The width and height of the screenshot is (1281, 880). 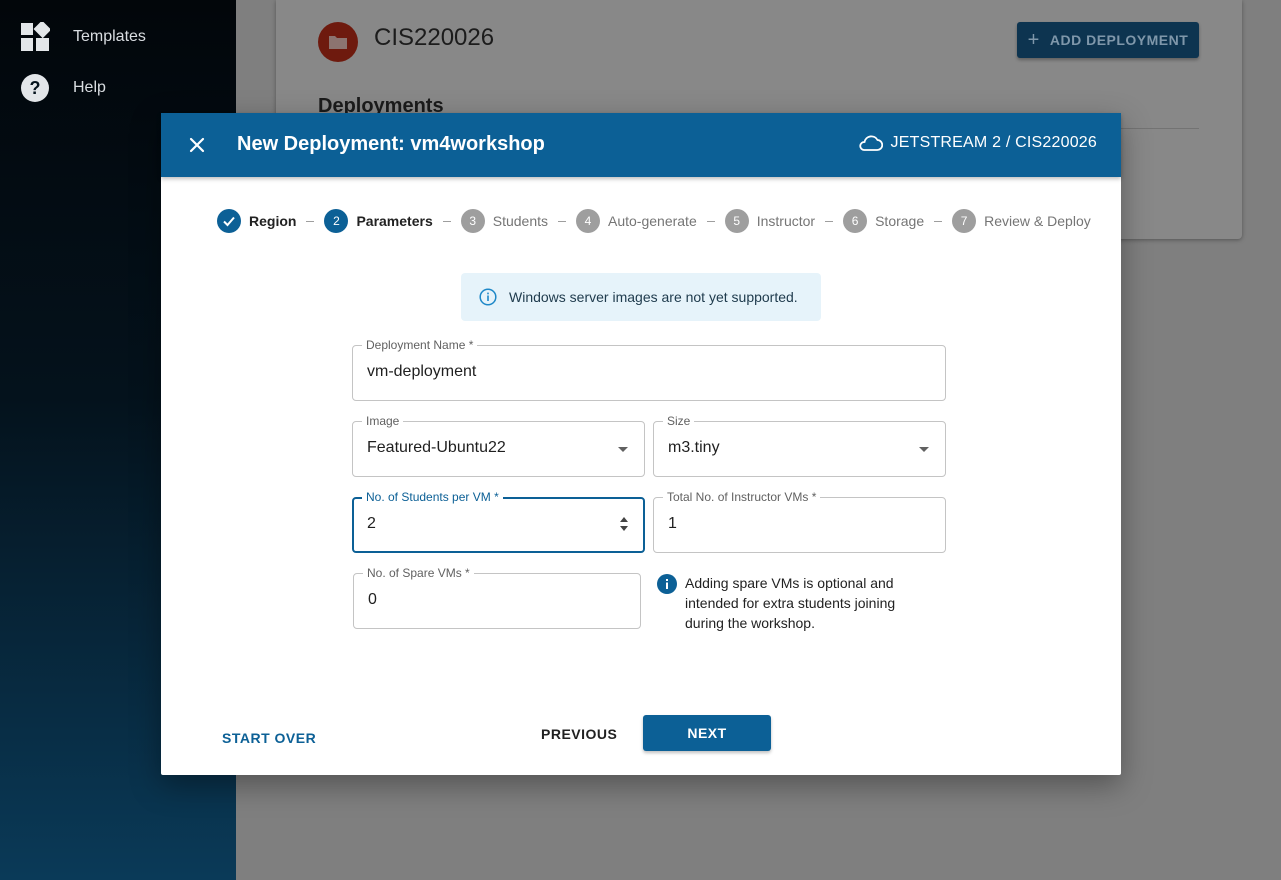 I want to click on plus-icon: +, so click(x=1033, y=40).